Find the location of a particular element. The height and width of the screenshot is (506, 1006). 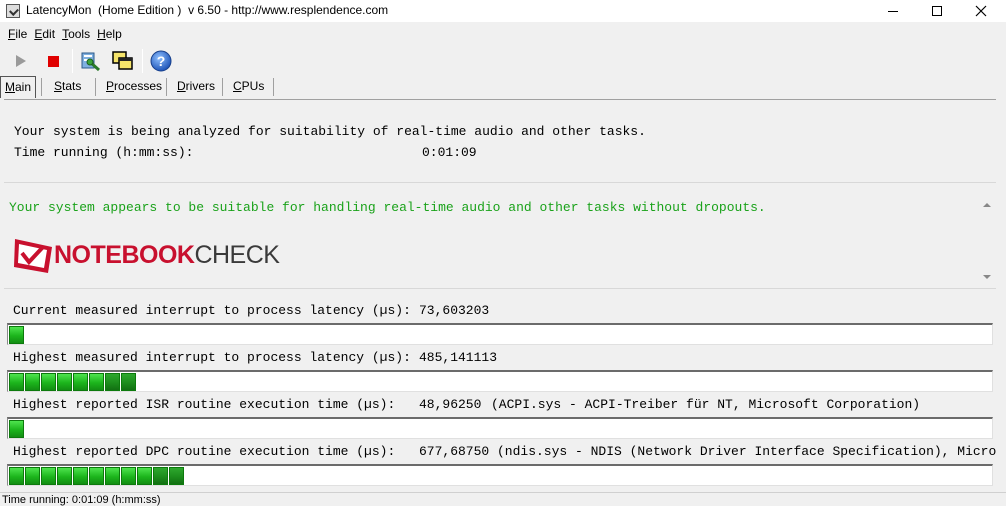

help-button: ? is located at coordinates (161, 61).